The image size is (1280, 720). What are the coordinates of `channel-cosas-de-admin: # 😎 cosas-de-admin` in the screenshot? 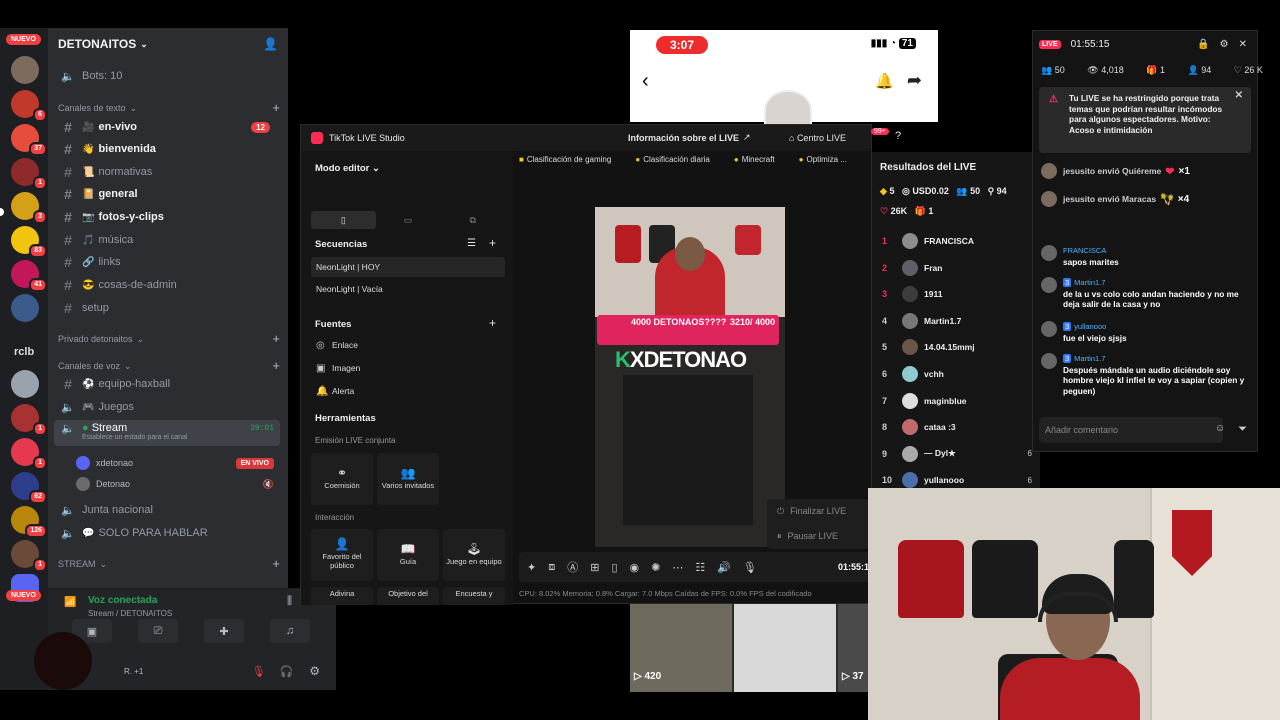 It's located at (167, 285).